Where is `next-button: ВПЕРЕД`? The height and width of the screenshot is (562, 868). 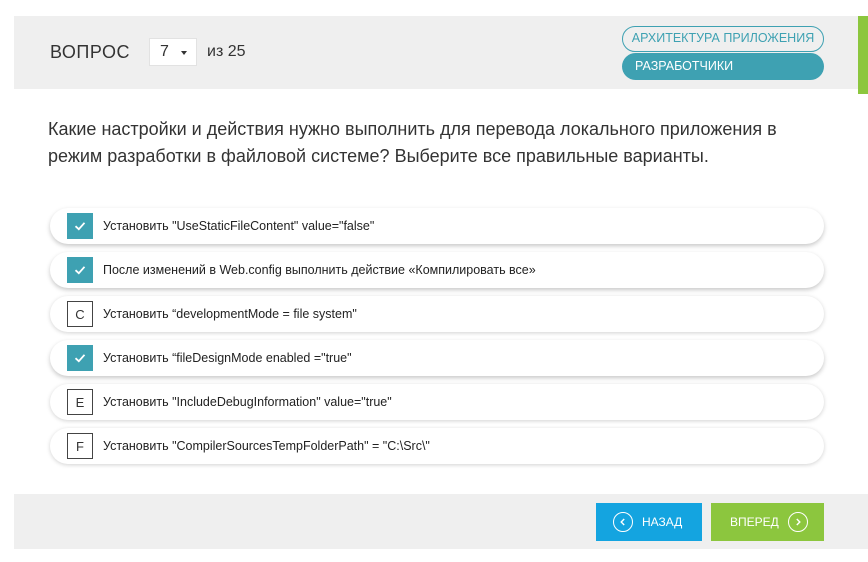
next-button: ВПЕРЕД is located at coordinates (767, 522).